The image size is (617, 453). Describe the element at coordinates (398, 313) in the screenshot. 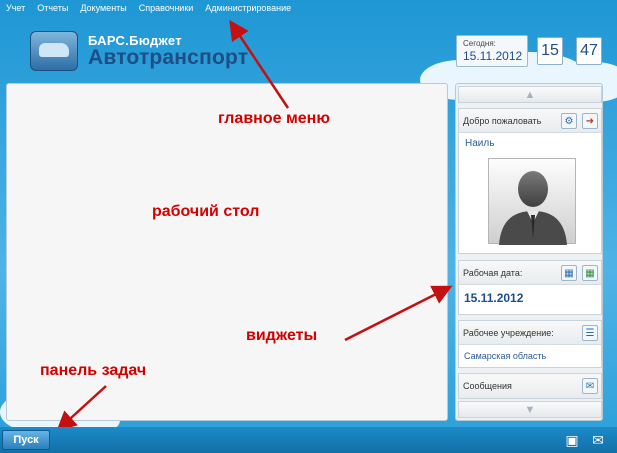

I see `arrow-to-widgets` at that location.